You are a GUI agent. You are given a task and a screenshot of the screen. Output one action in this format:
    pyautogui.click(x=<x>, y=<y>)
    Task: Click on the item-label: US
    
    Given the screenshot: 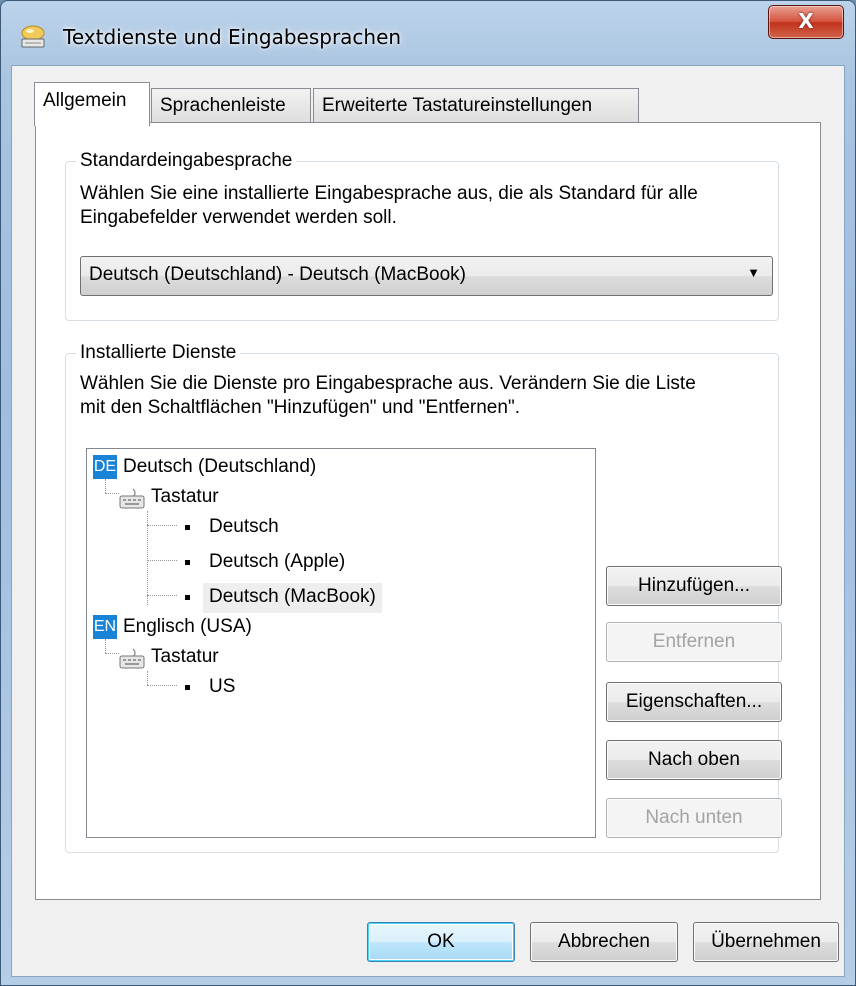 What is the action you would take?
    pyautogui.click(x=222, y=686)
    